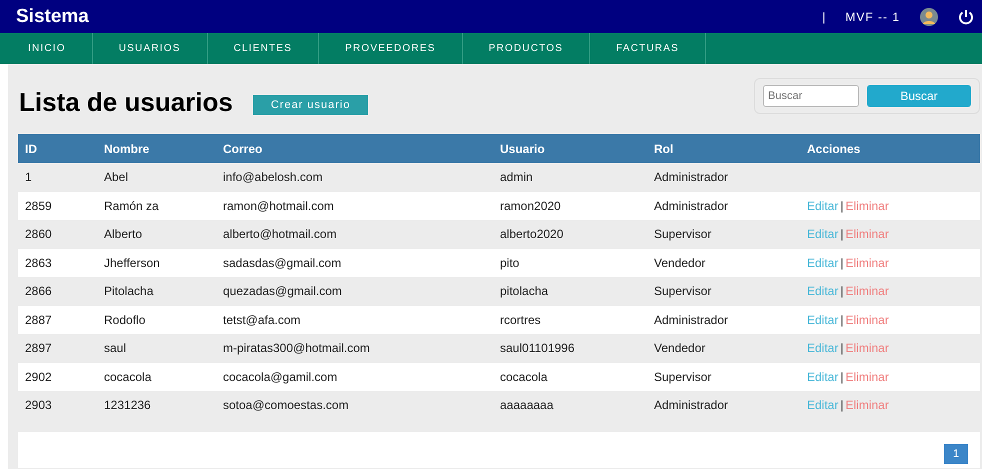  Describe the element at coordinates (57, 206) in the screenshot. I see `table-cell: 2859` at that location.